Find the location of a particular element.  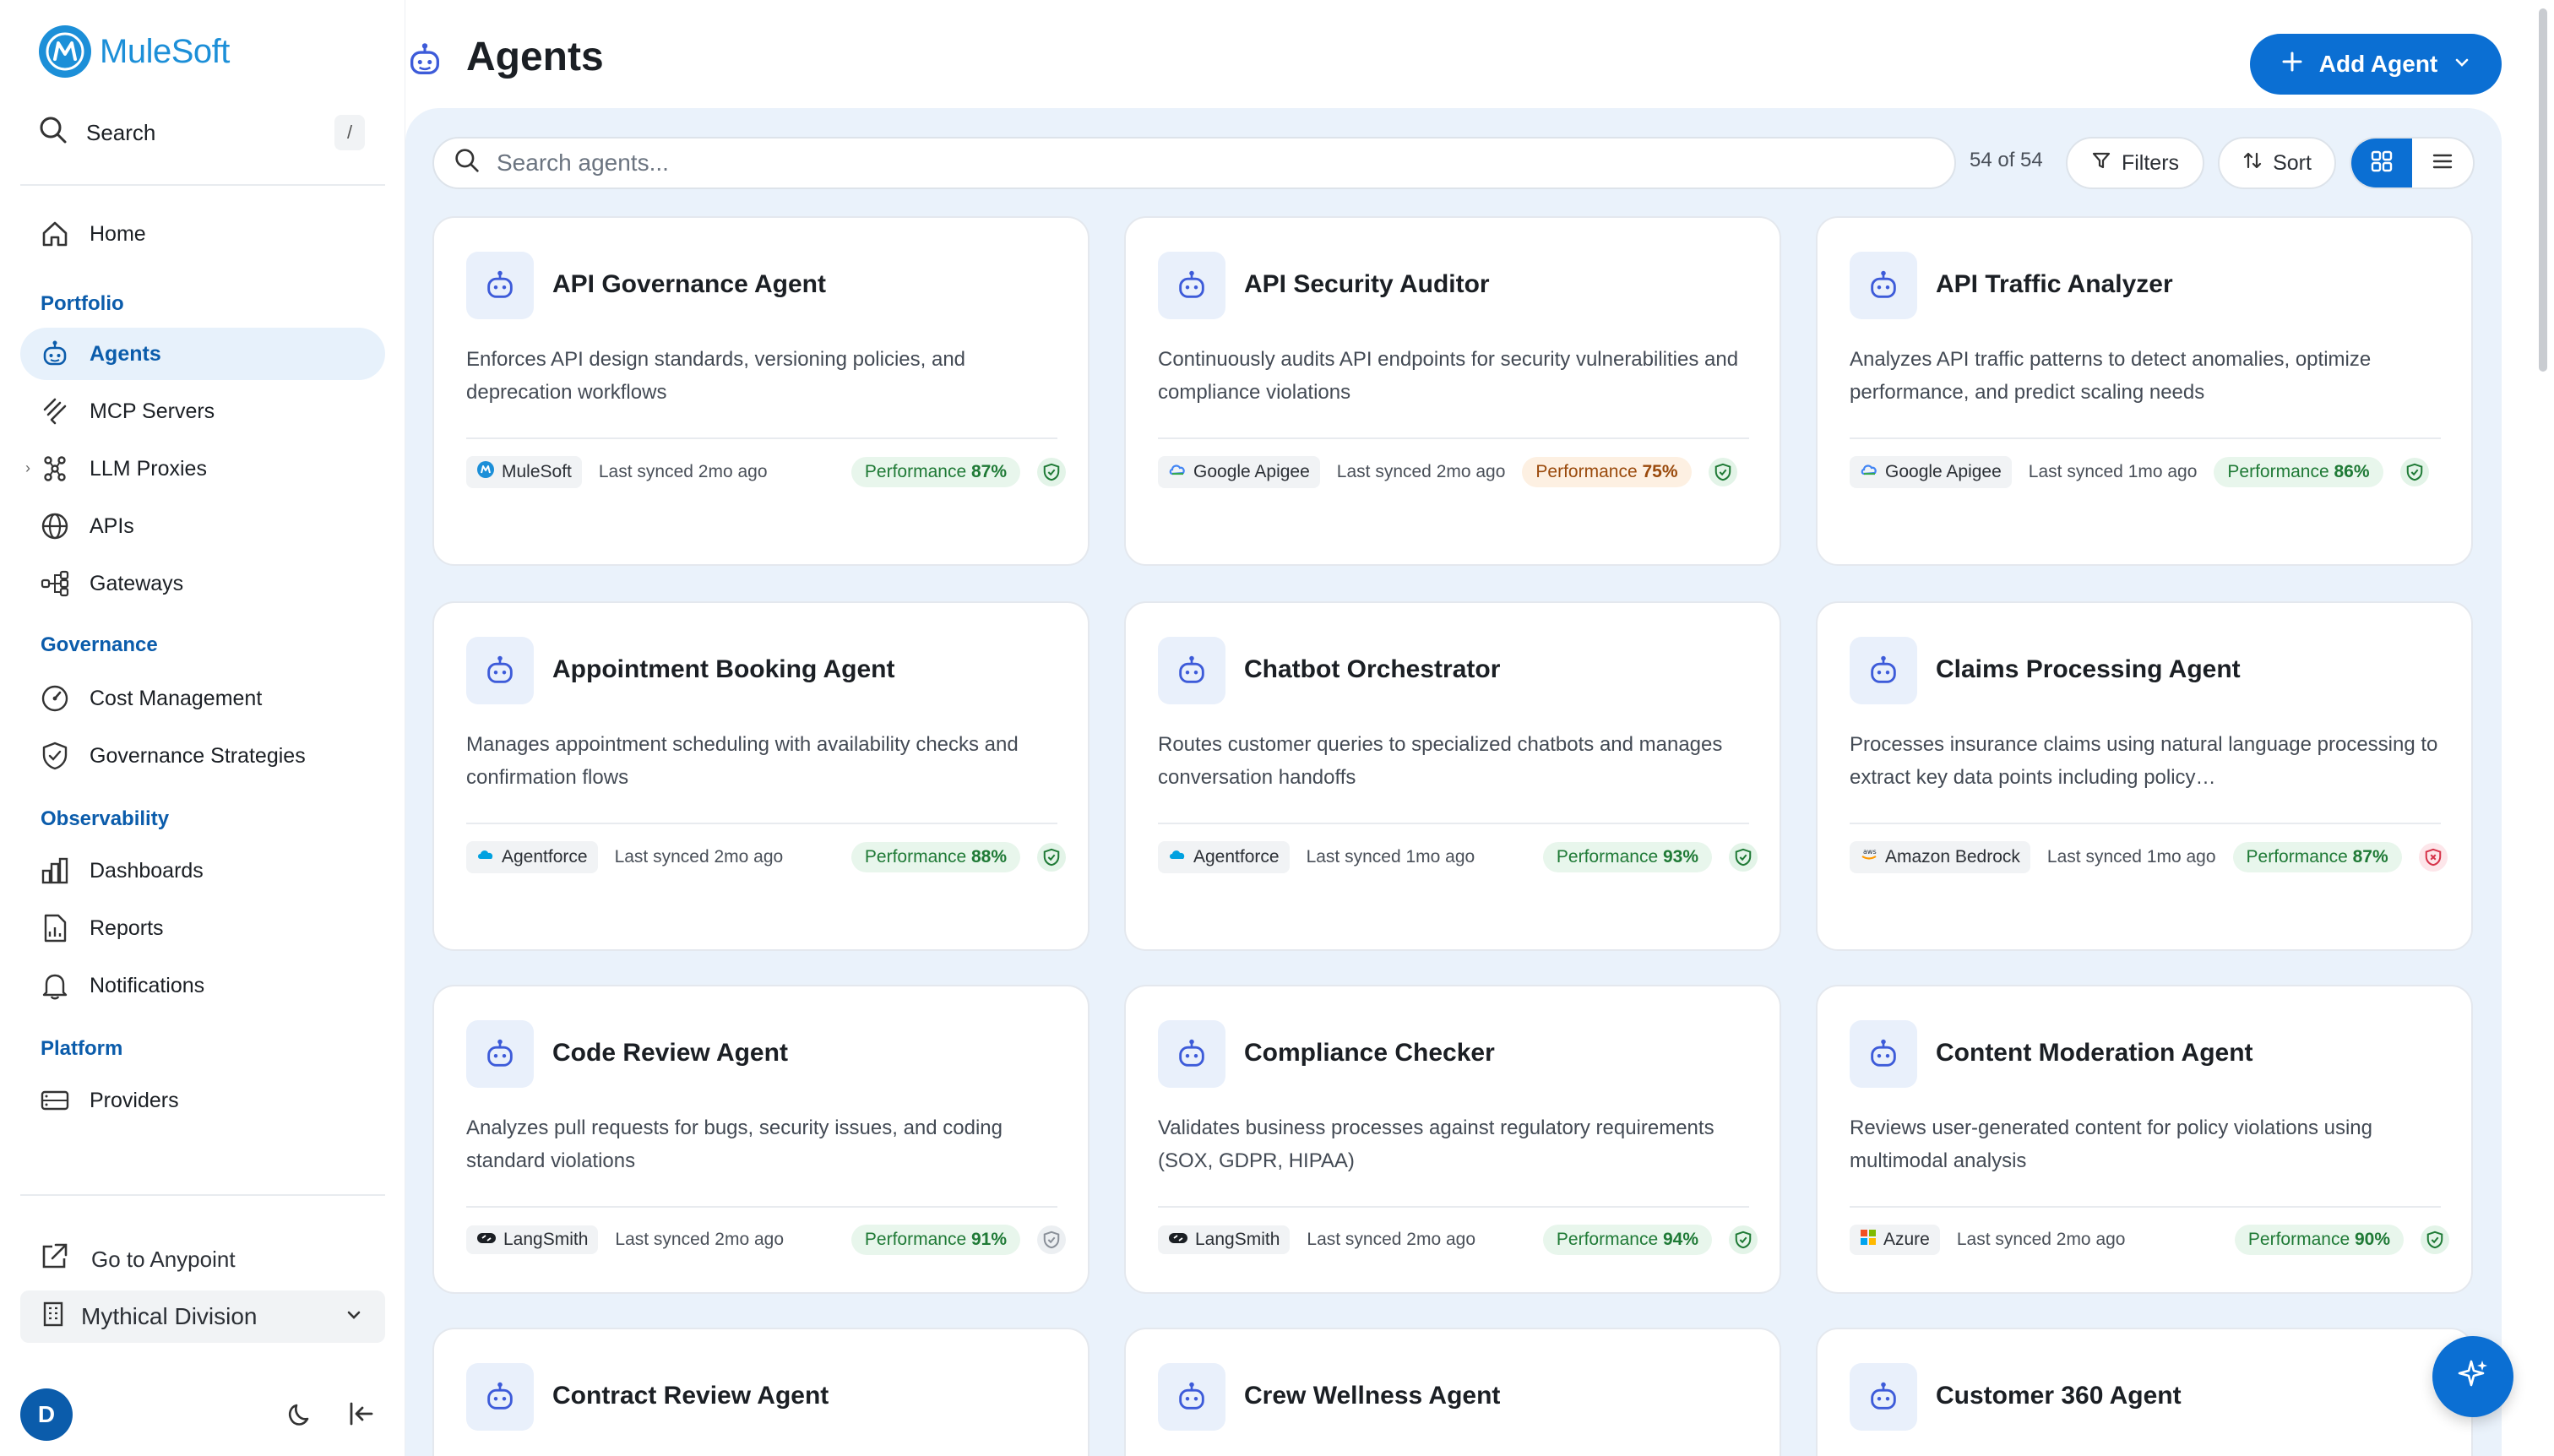

provider-name: LangSmith is located at coordinates (546, 1239).